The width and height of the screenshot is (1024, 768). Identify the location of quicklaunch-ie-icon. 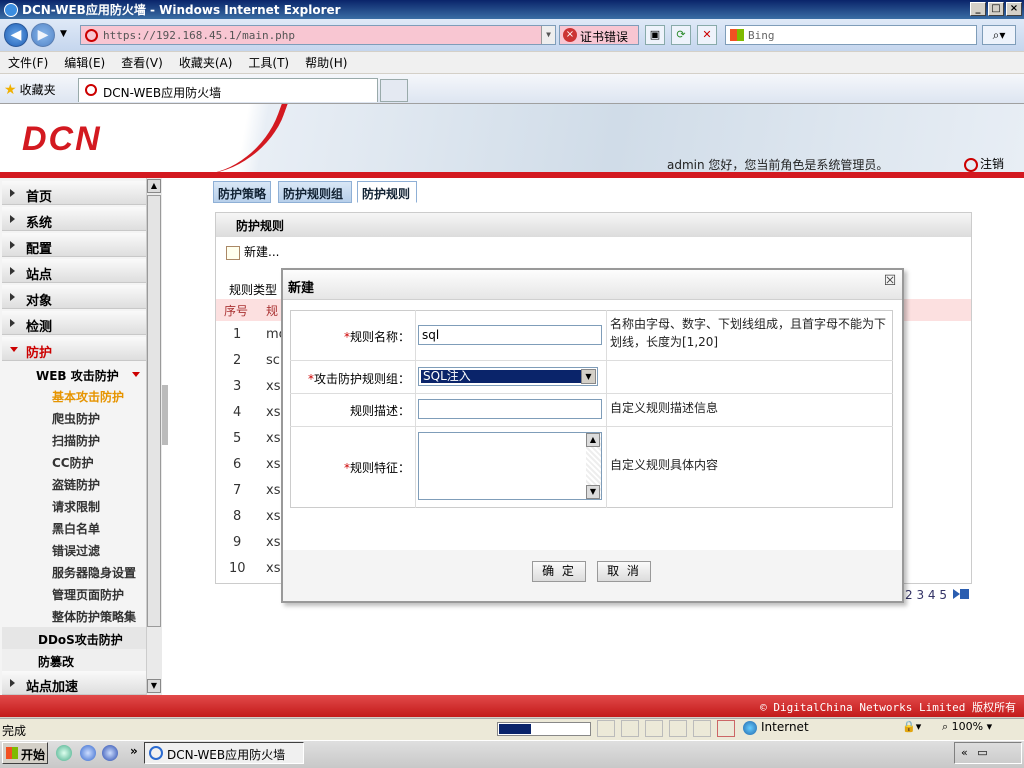
(88, 753).